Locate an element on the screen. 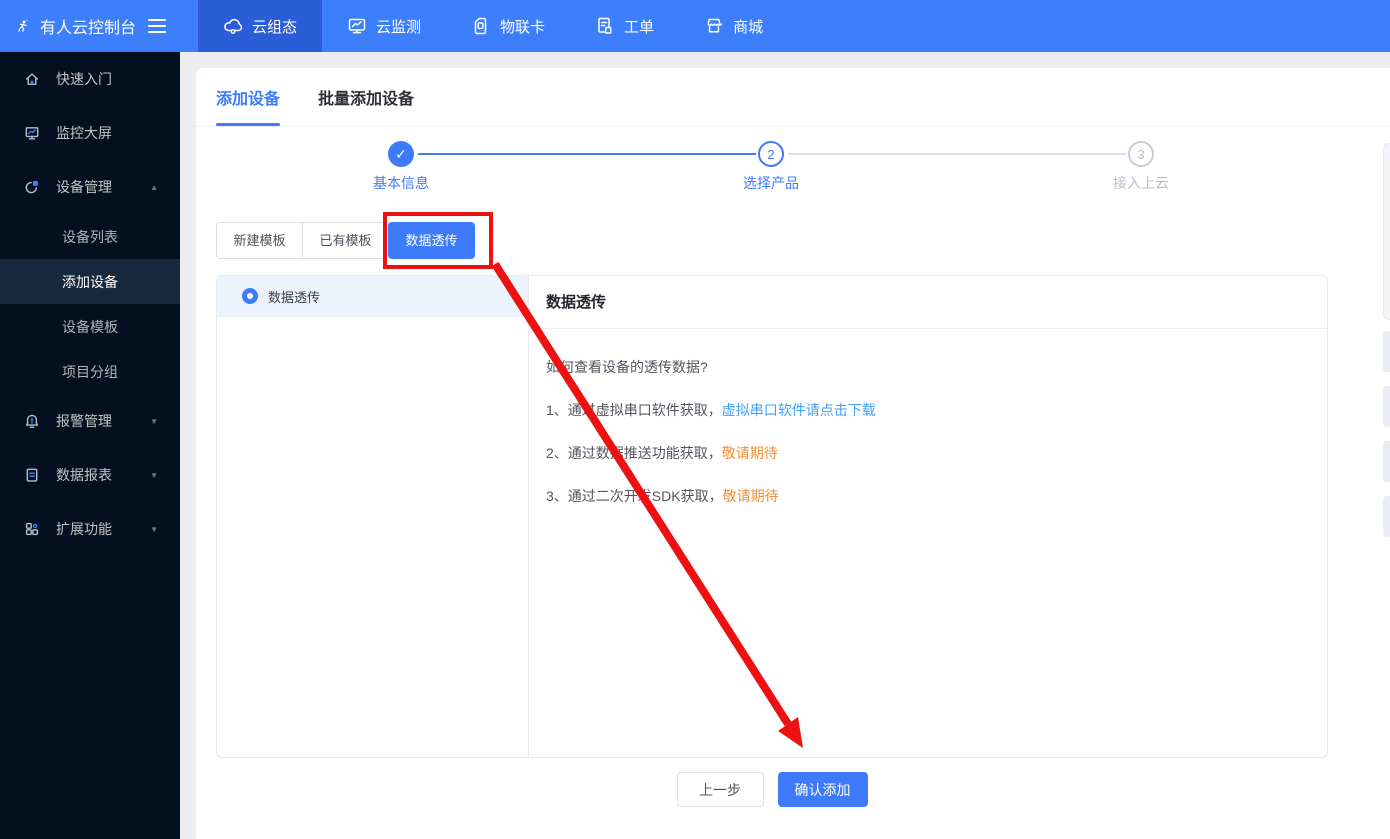  brand-logo-runner-icon is located at coordinates (23, 25).